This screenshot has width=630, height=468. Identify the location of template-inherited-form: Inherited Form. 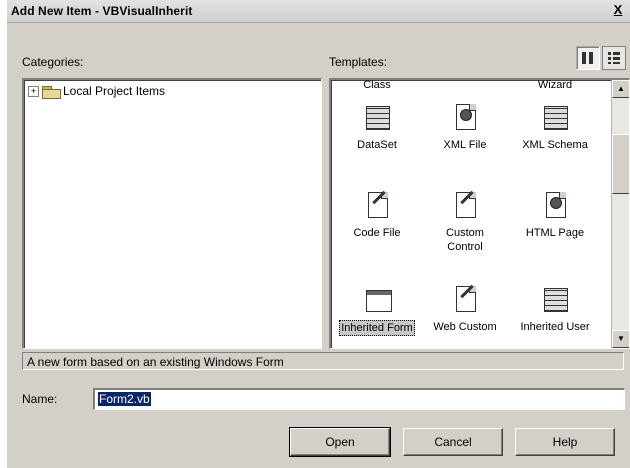
(377, 310).